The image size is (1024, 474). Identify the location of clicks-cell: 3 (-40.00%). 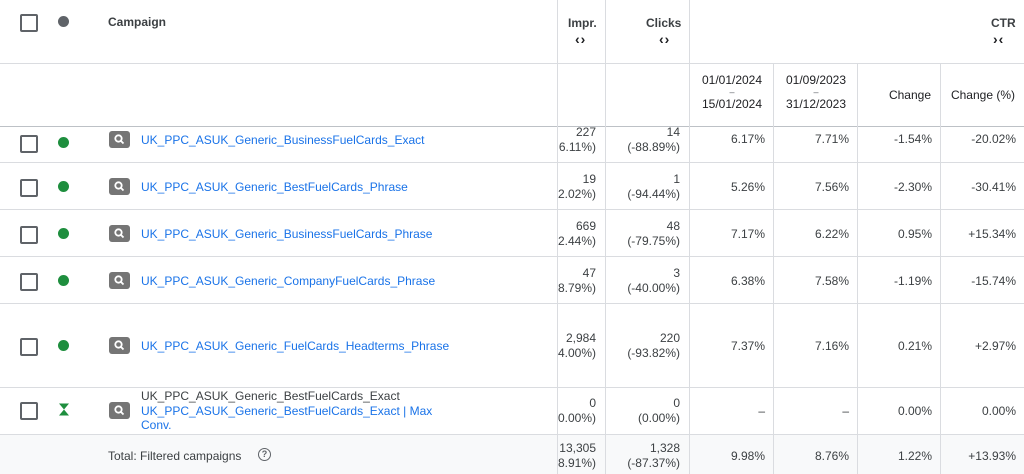
(653, 280).